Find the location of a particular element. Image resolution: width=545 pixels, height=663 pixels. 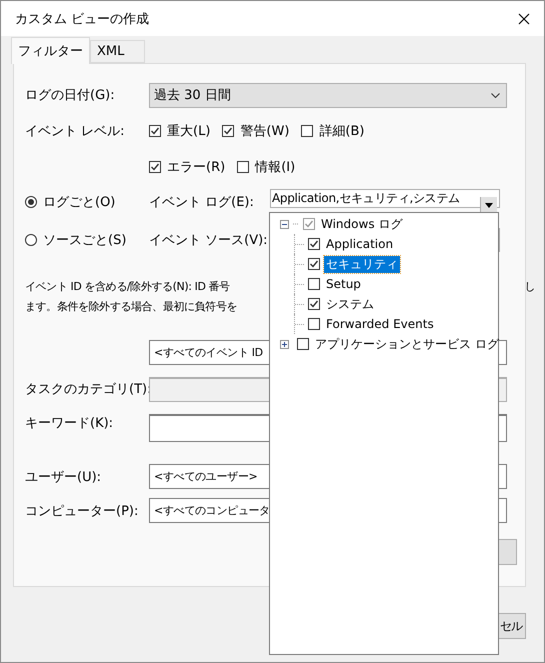

checkbox-label: エラー(R) is located at coordinates (196, 167).